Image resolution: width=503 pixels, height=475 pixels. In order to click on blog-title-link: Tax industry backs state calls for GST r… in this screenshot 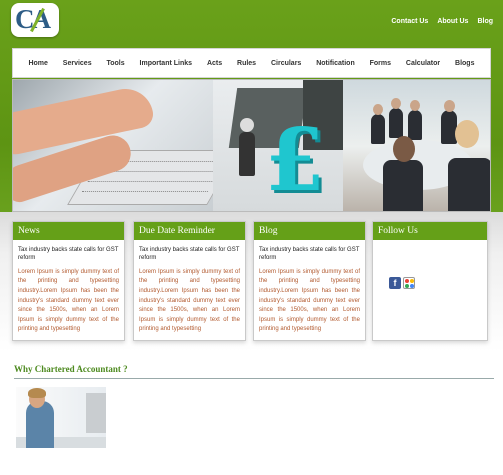, I will do `click(309, 251)`.